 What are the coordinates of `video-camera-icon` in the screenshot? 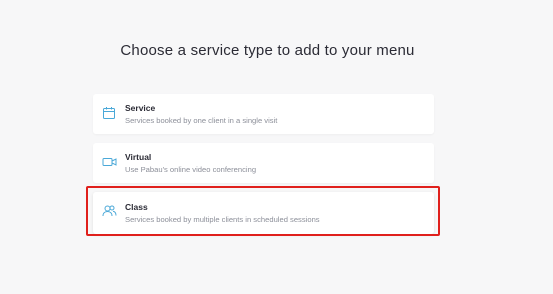 It's located at (110, 163).